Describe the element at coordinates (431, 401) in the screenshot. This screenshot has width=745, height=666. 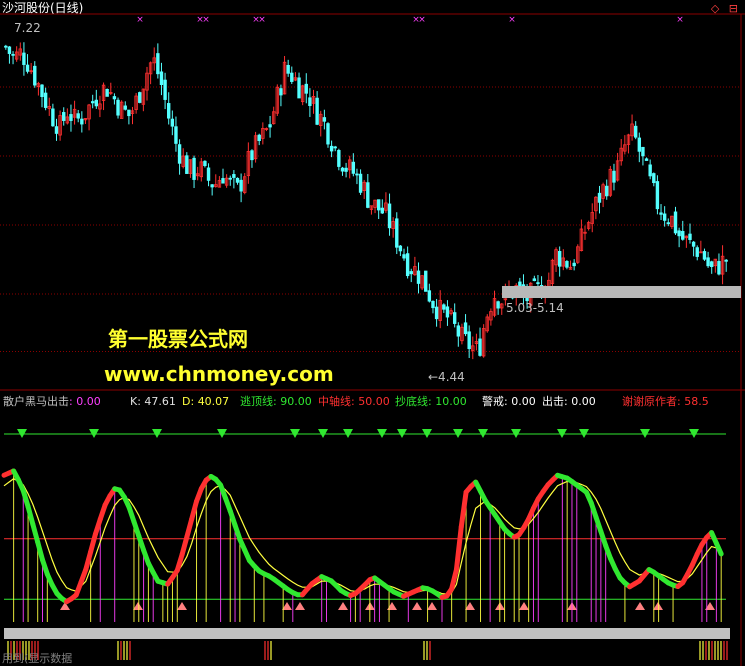
I see `legend-bottom: 抄底线: 10.00` at that location.